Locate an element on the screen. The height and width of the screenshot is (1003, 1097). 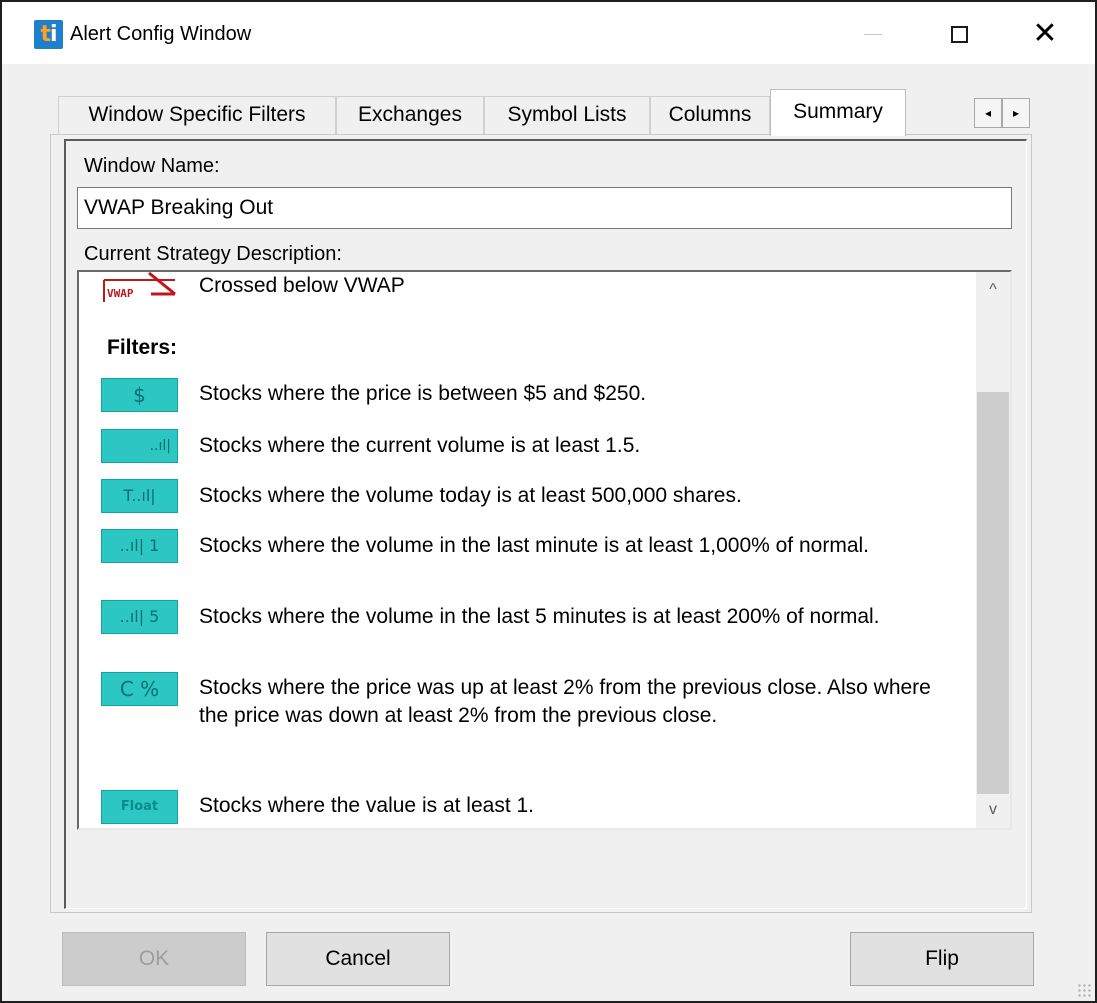
volume-bars-icon: ..ıl| is located at coordinates (139, 446).